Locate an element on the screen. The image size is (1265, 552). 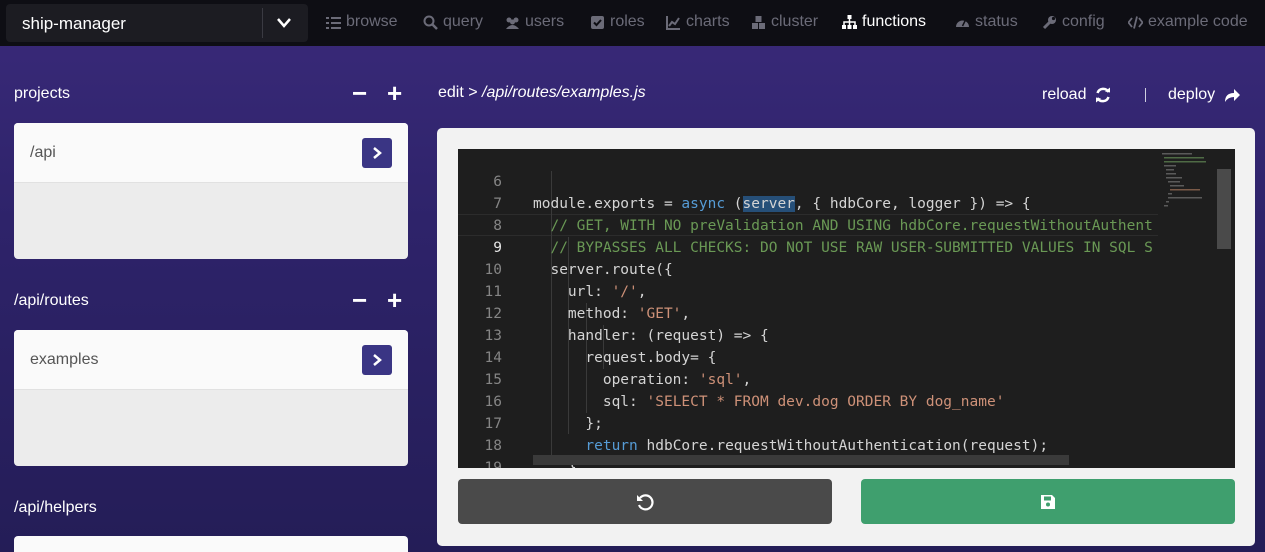
code-line: 11 method: 'GET', is located at coordinates (808, 290).